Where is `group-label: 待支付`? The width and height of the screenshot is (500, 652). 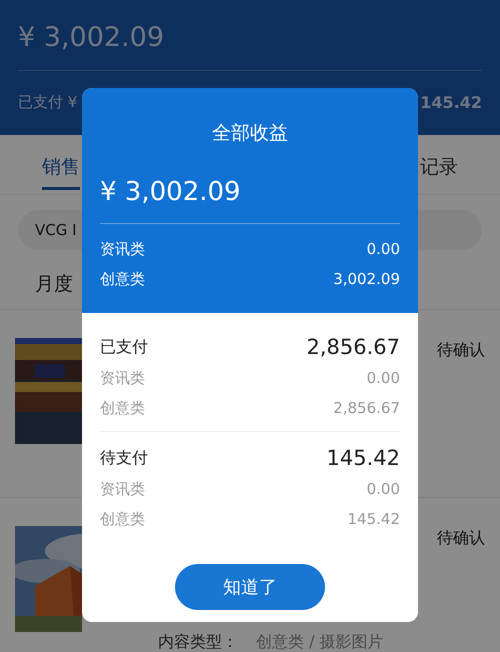
group-label: 待支付 is located at coordinates (124, 458).